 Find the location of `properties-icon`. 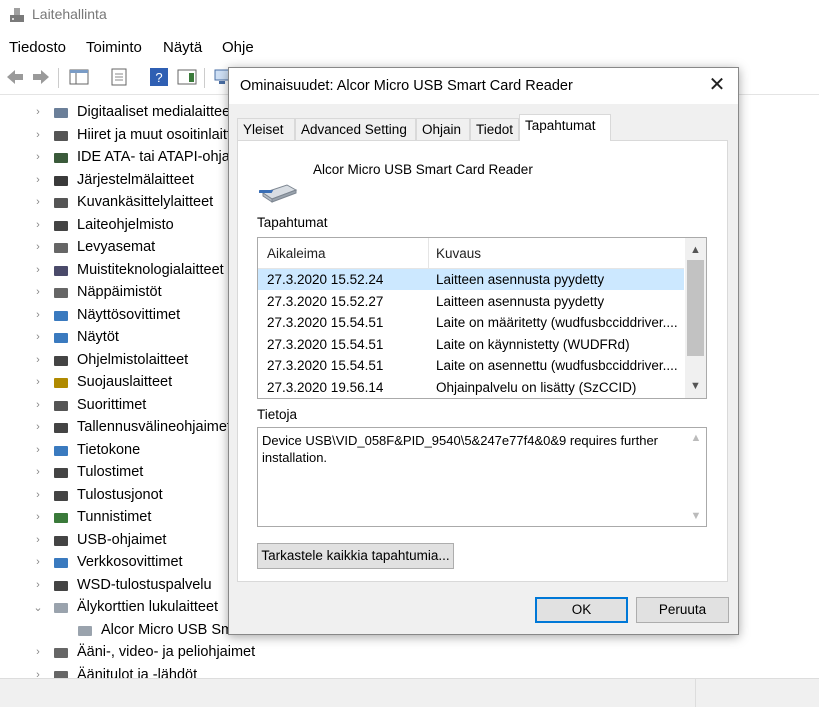

properties-icon is located at coordinates (119, 77).